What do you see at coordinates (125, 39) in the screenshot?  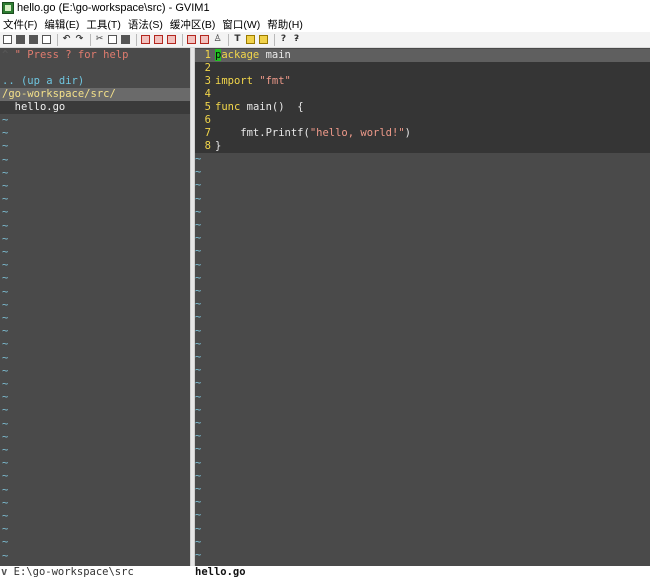 I see `paste-icon` at bounding box center [125, 39].